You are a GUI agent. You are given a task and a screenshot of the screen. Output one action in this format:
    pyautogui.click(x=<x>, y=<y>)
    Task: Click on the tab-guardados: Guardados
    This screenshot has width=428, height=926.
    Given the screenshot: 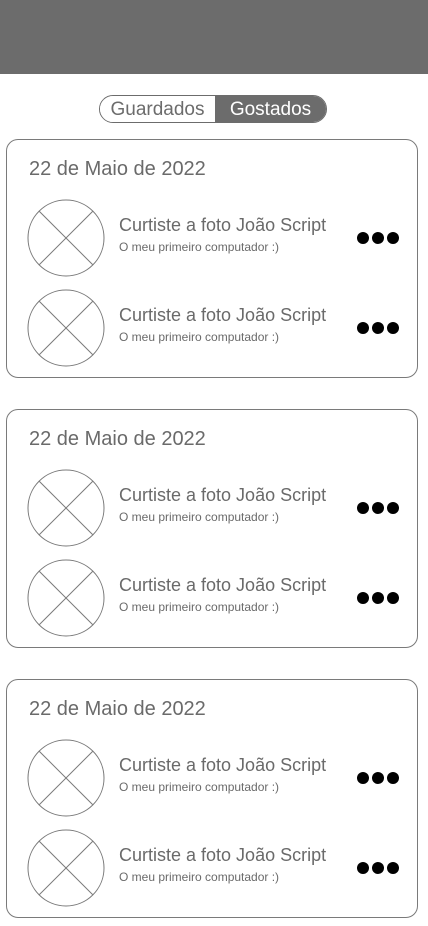 What is the action you would take?
    pyautogui.click(x=157, y=109)
    